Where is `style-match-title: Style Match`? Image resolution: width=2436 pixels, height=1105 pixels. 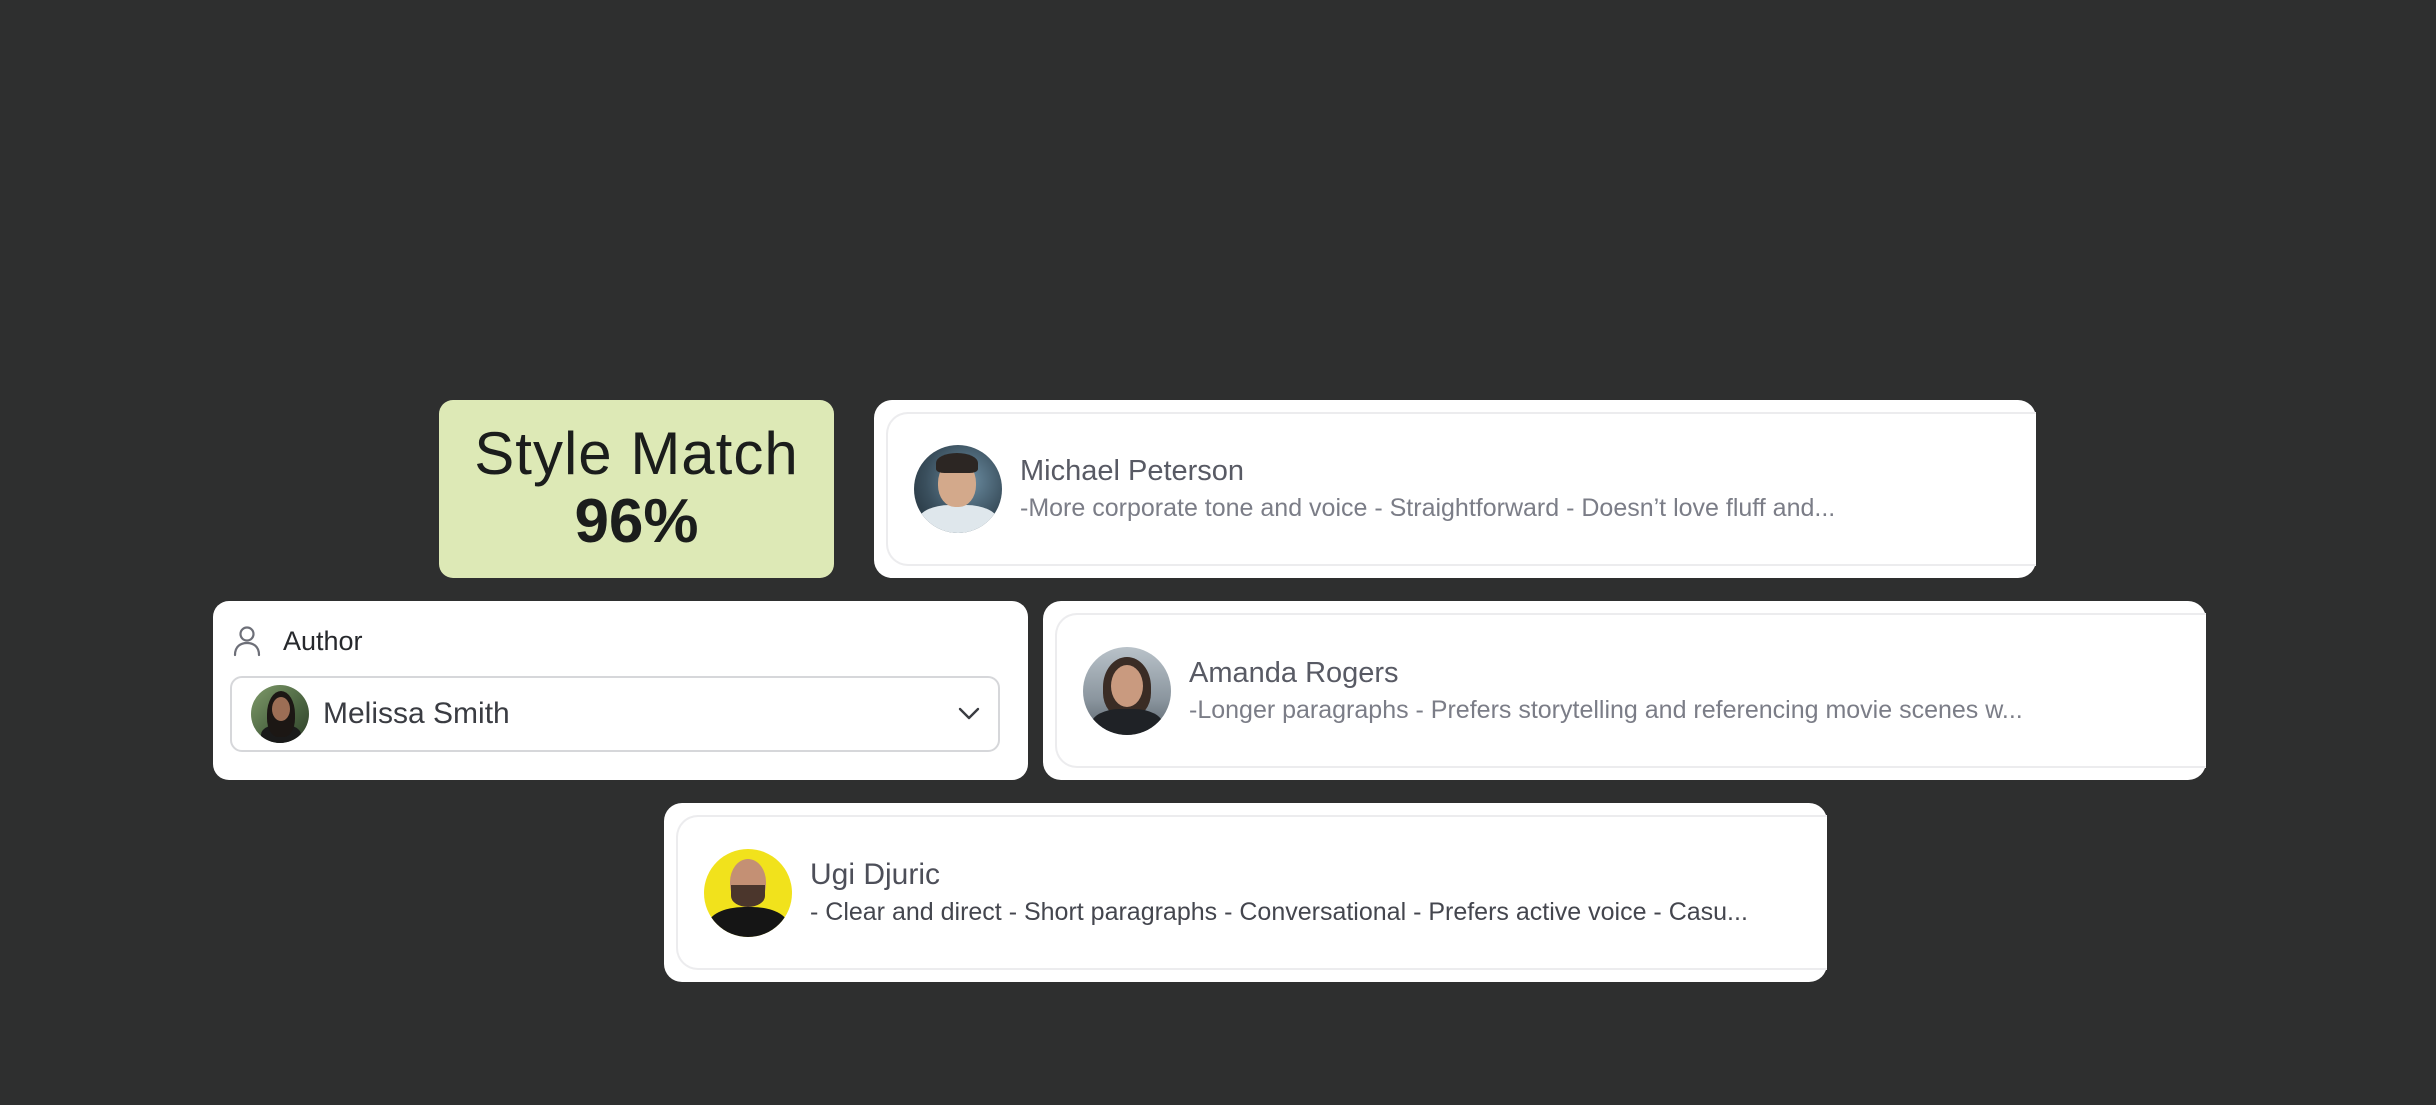 style-match-title: Style Match is located at coordinates (636, 453).